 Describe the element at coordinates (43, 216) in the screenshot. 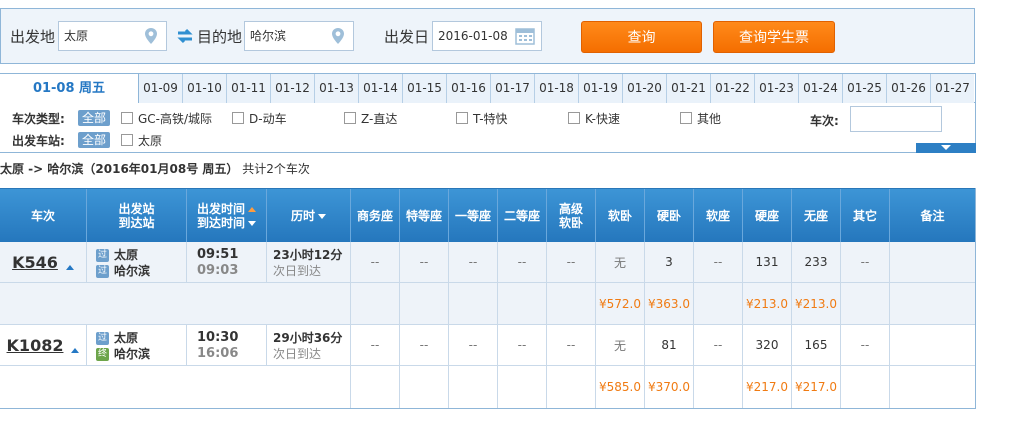

I see `col-train: 车次` at that location.